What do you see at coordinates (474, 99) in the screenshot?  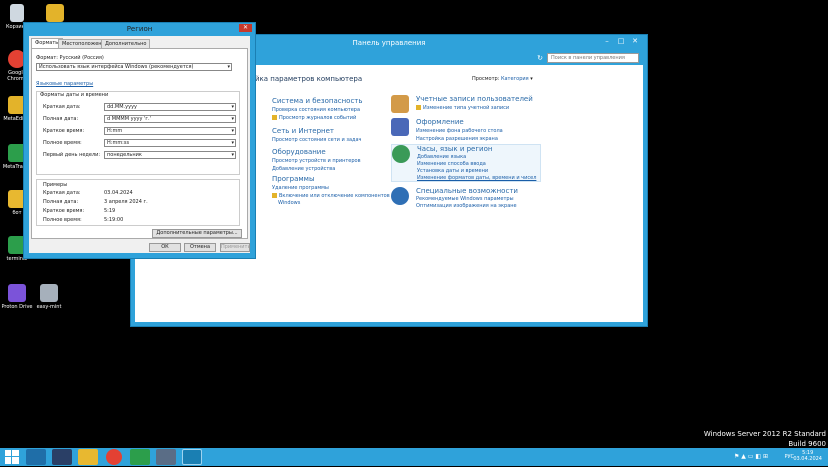 I see `category-title: Учетные записи пользователей` at bounding box center [474, 99].